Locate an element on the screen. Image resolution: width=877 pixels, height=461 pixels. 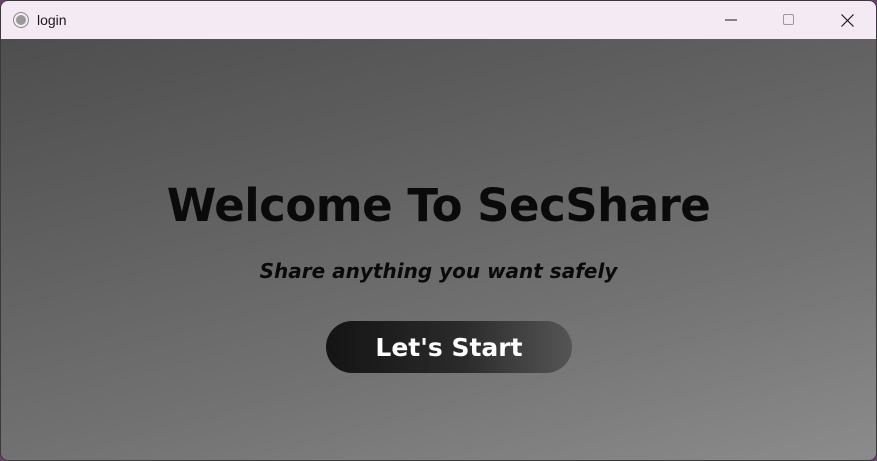
close-button is located at coordinates (847, 20).